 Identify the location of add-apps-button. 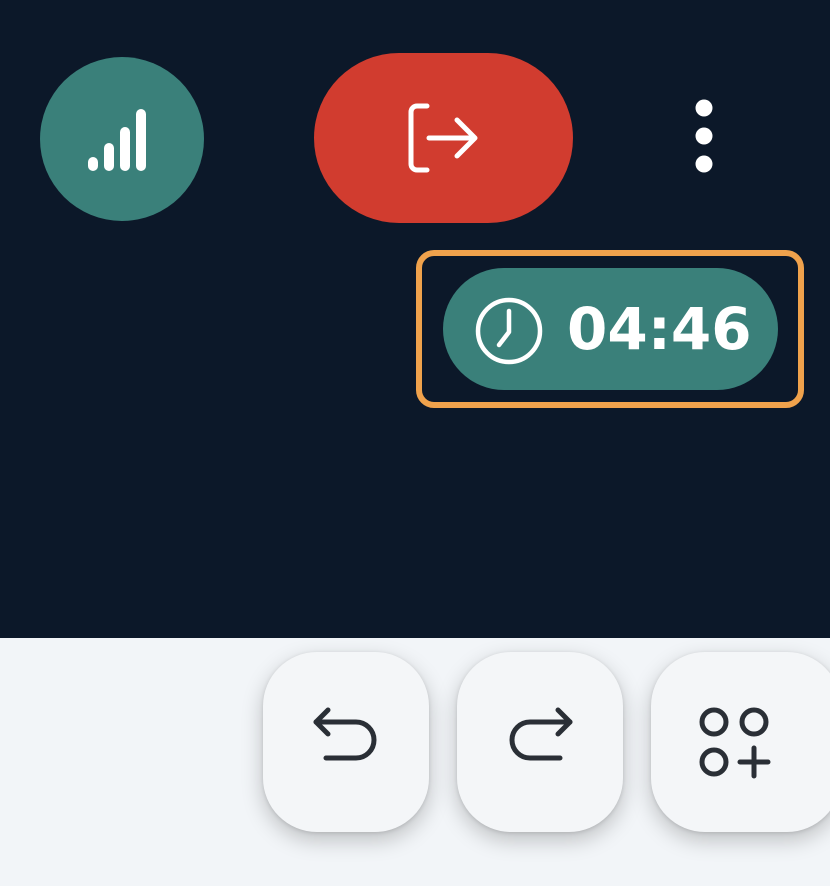
(740, 742).